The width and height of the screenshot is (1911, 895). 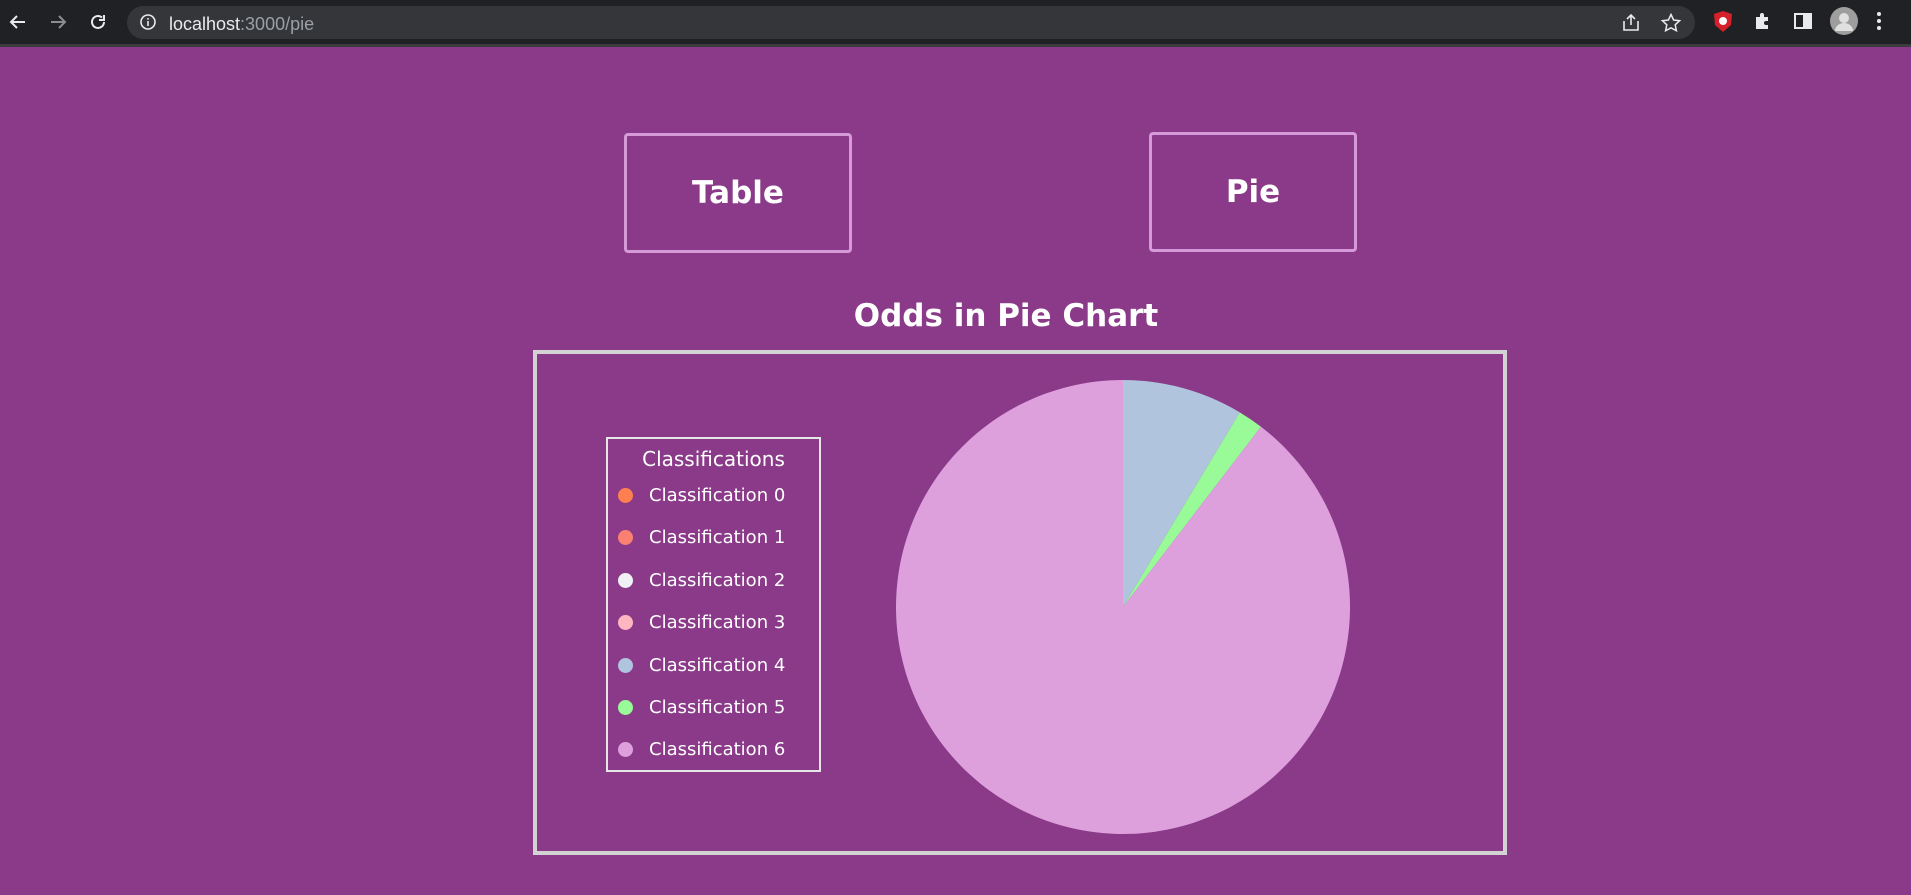 I want to click on toolbar-divider, so click(x=955, y=45).